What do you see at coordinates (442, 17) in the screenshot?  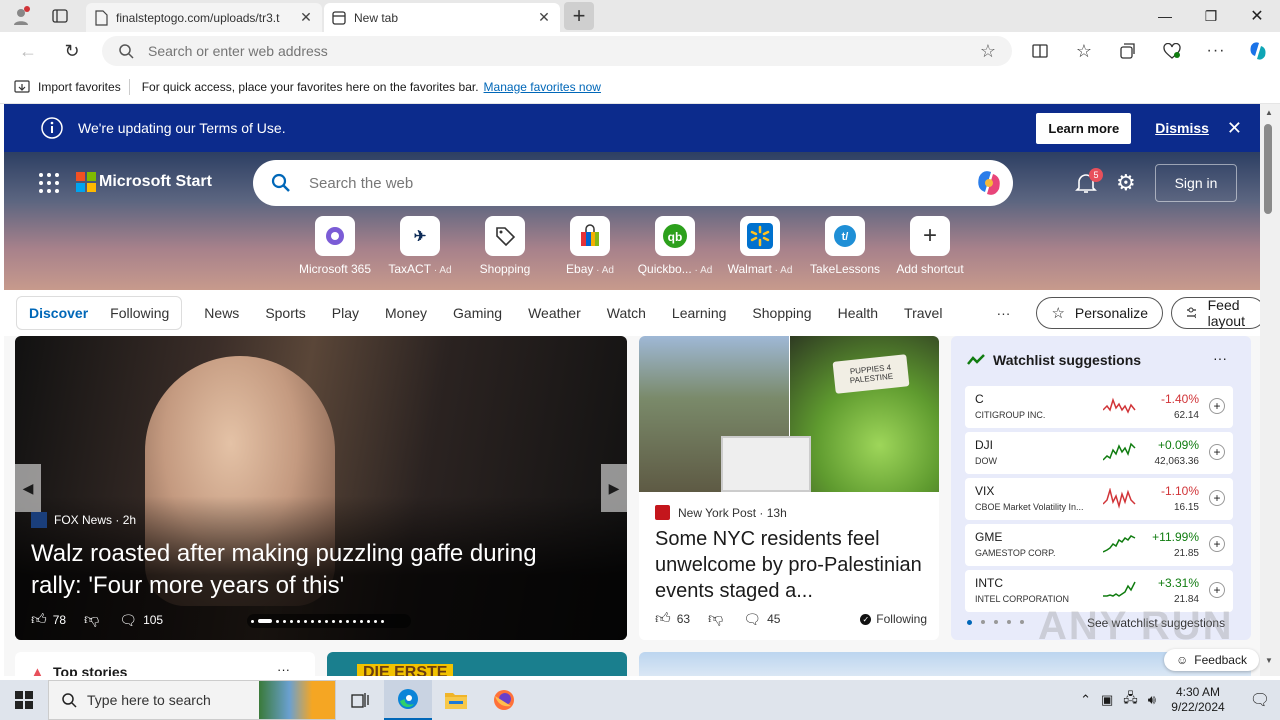 I see `tab-new-tab: New tab ✕` at bounding box center [442, 17].